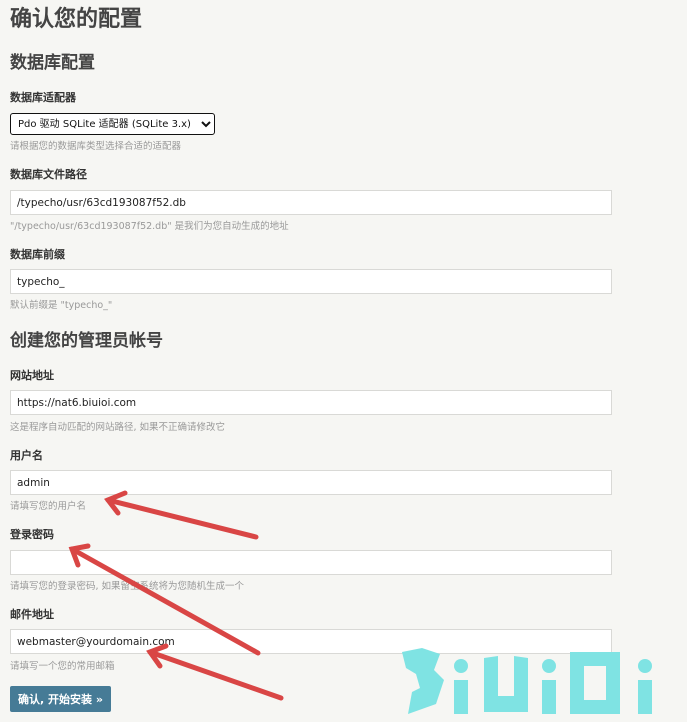  I want to click on database-section-title: 数据库配置, so click(52, 63).